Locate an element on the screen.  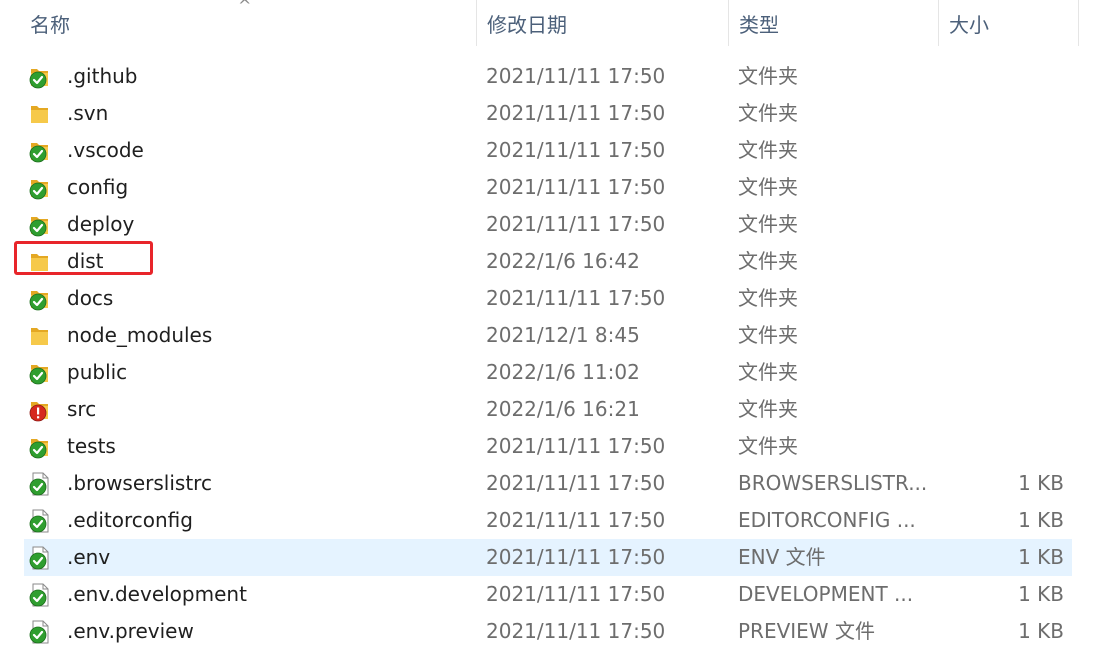
modified-date: 2022/1/6 11:02 is located at coordinates (563, 372).